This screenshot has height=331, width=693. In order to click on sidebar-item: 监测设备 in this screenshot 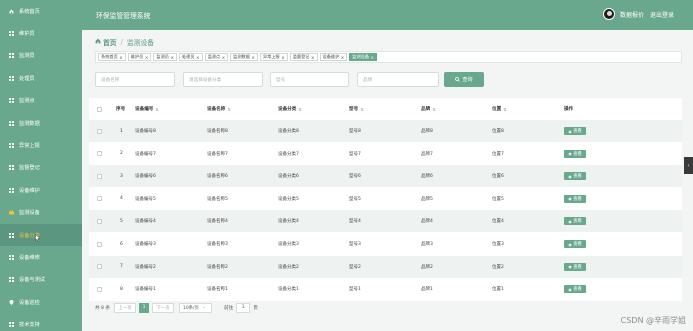, I will do `click(41, 213)`.